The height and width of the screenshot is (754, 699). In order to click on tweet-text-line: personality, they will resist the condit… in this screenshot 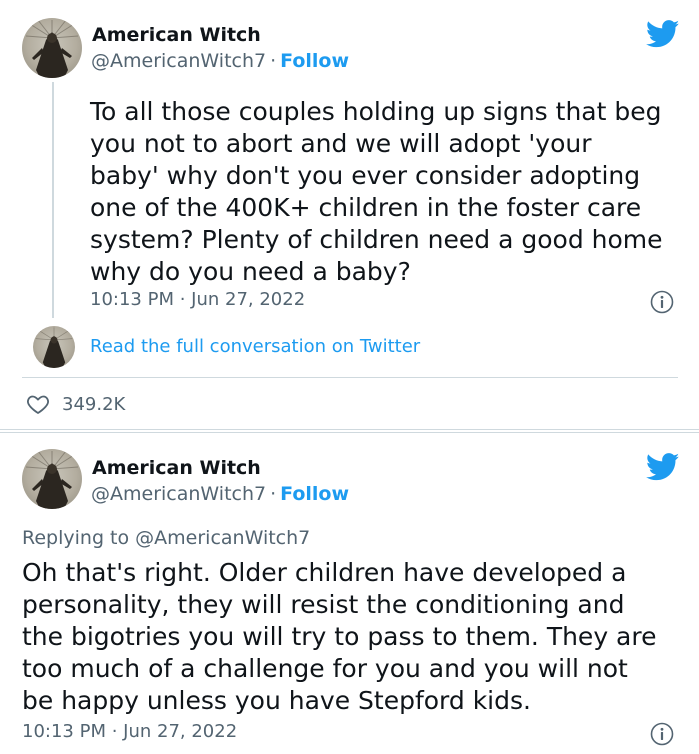, I will do `click(323, 604)`.